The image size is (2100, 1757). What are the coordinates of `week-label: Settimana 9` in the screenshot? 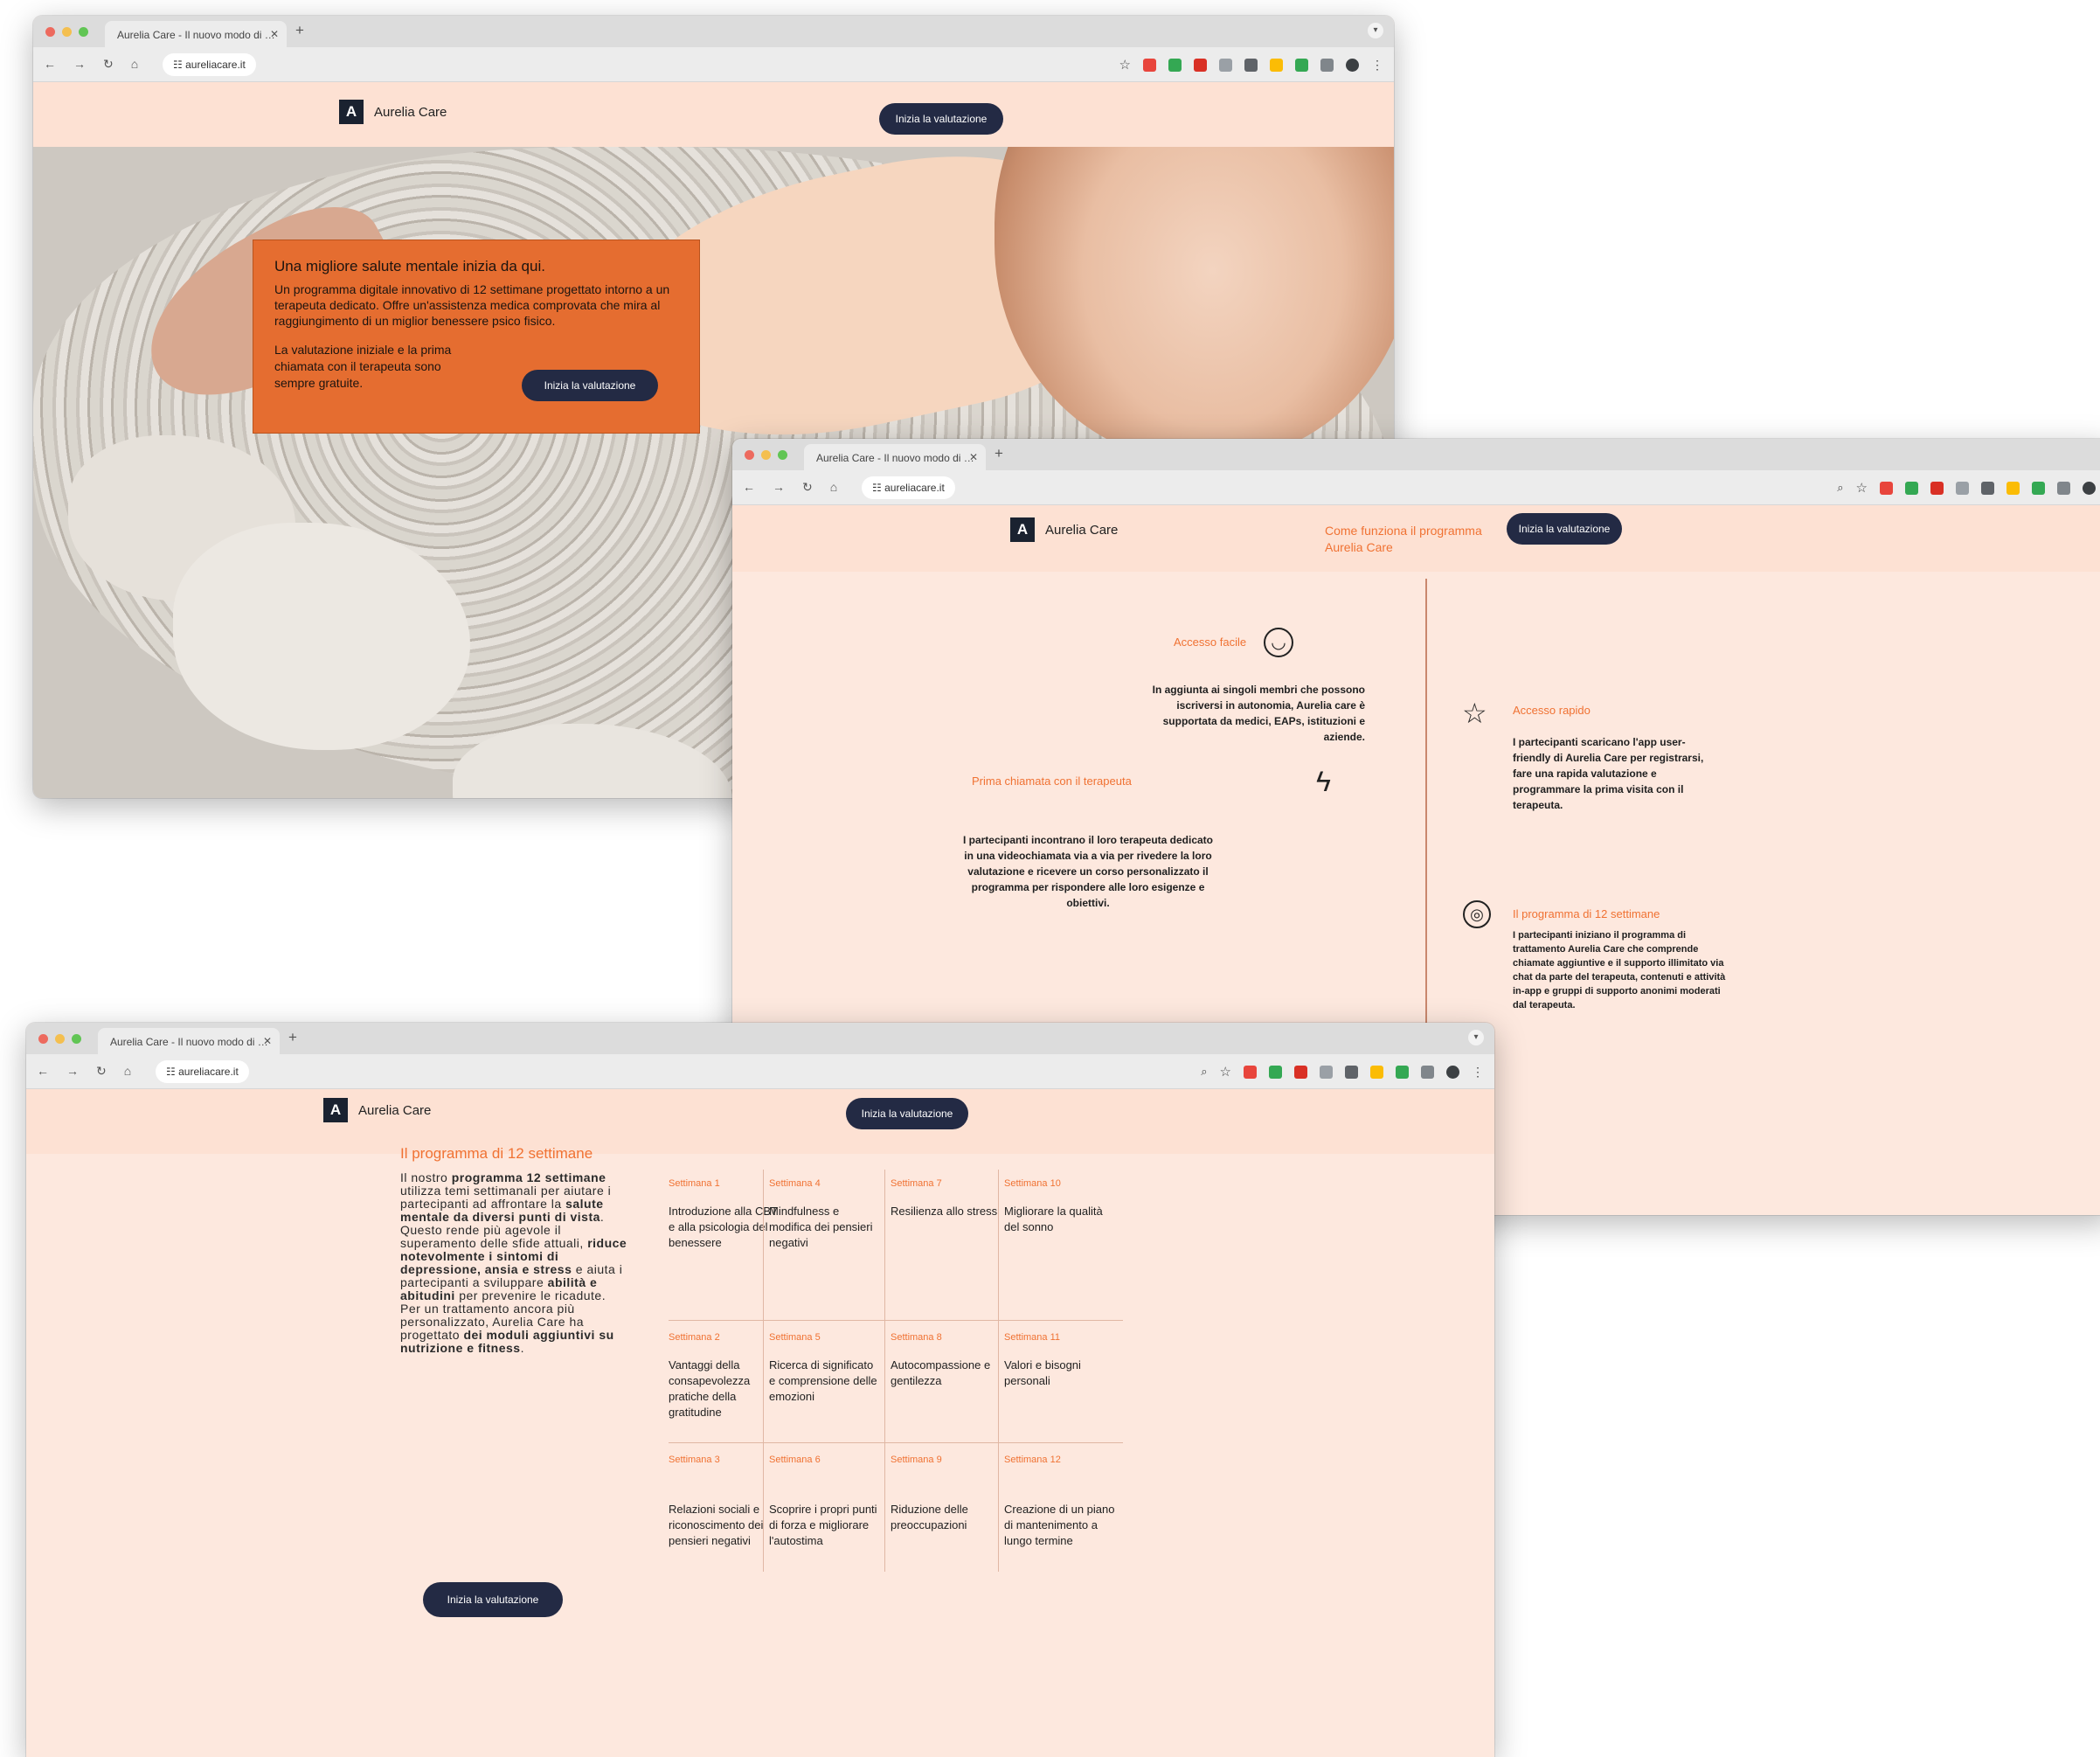 It's located at (916, 1460).